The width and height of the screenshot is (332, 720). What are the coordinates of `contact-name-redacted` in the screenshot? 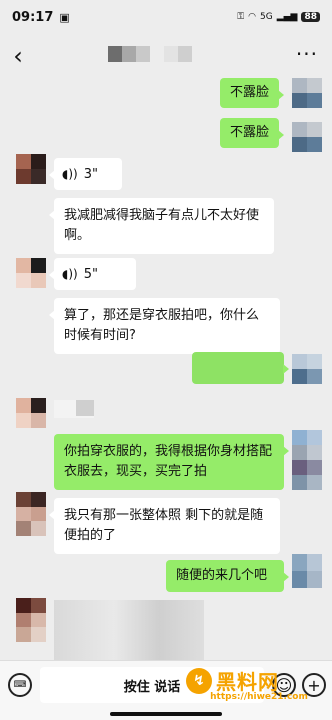 It's located at (150, 54).